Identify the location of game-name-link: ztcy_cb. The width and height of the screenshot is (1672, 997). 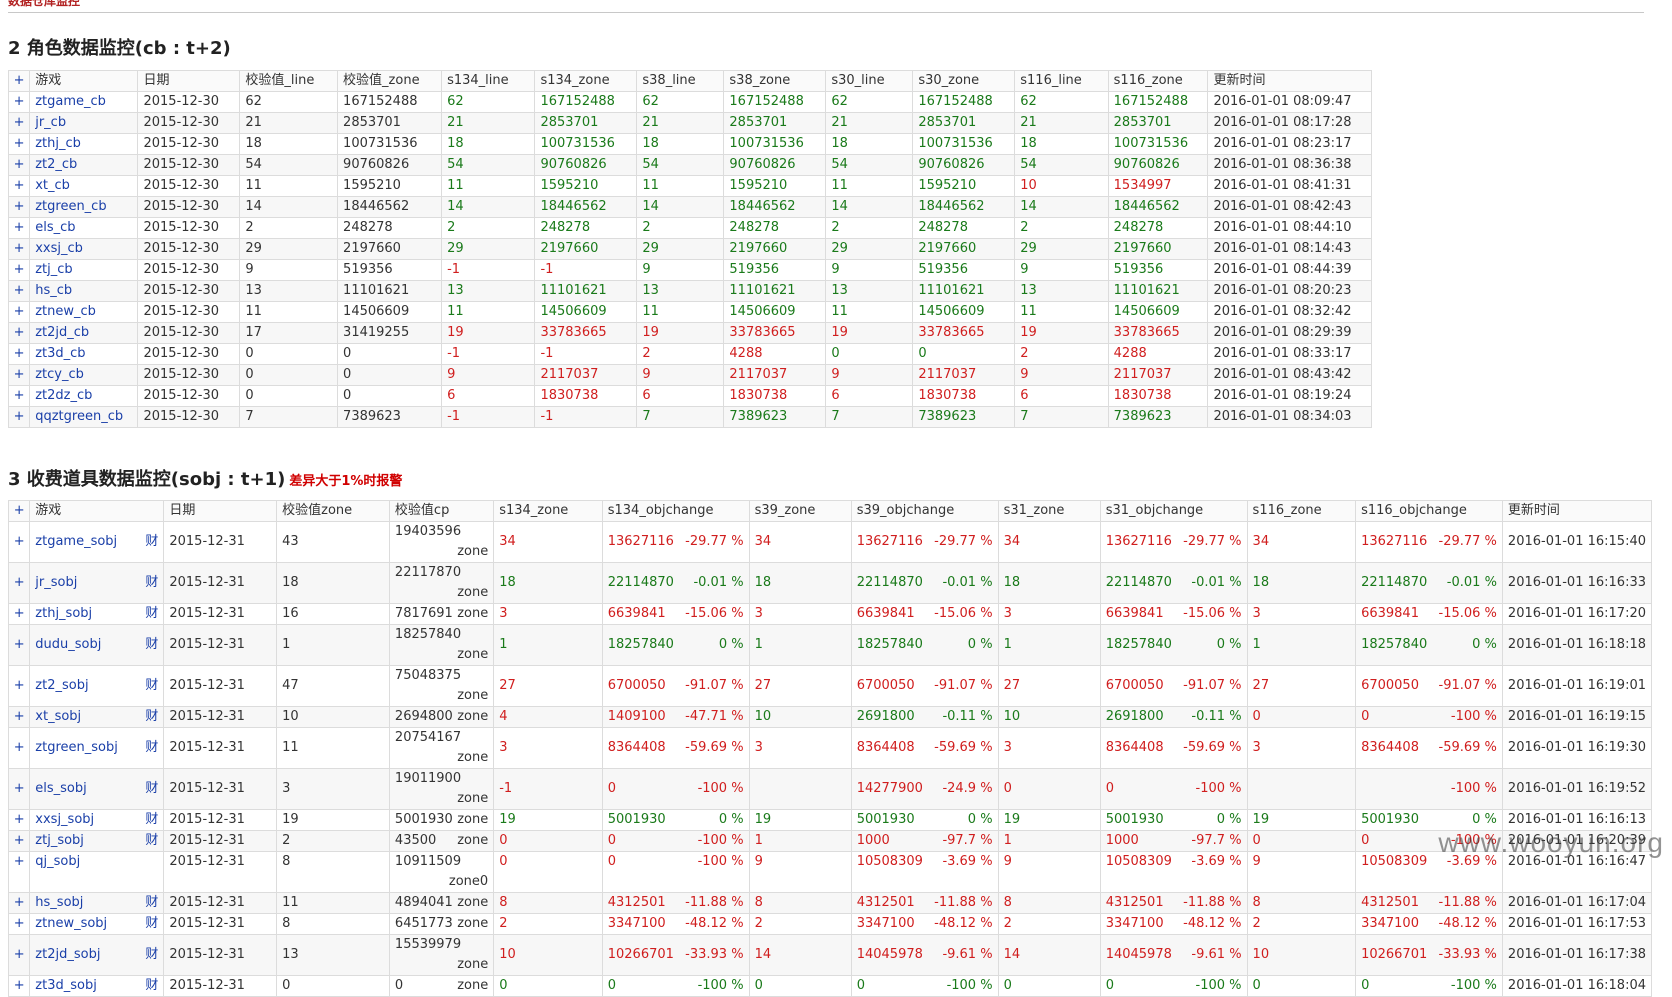
(84, 375).